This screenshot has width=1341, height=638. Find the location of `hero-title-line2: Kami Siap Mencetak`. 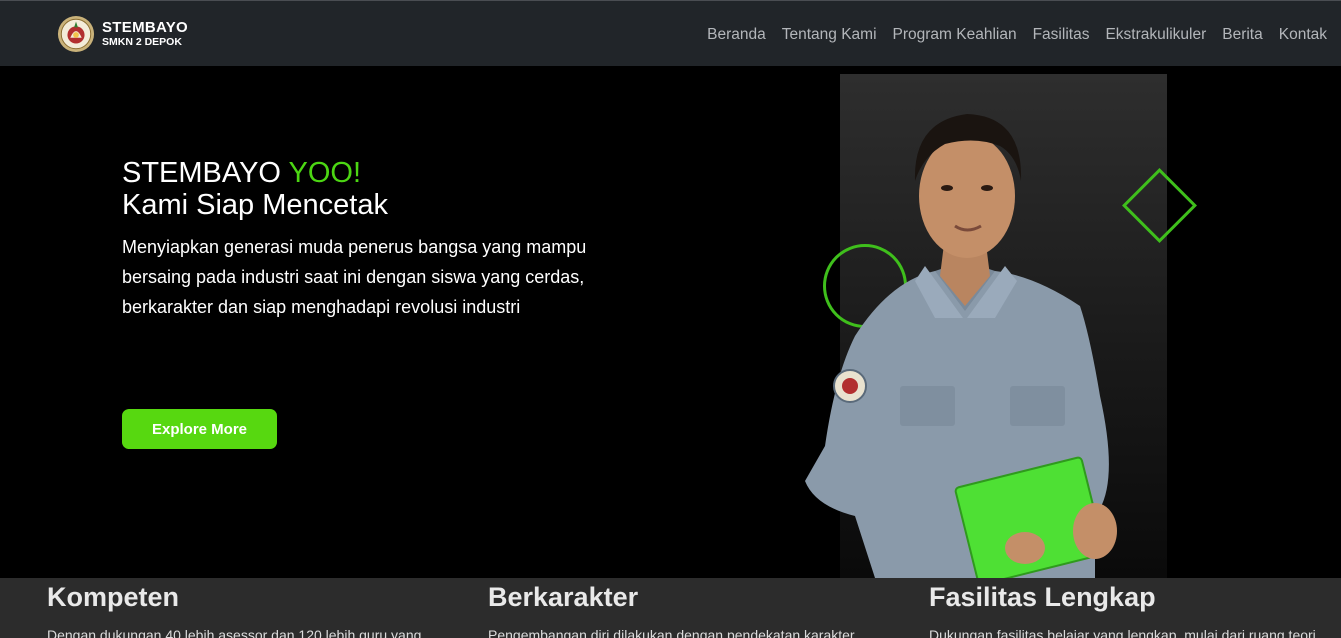

hero-title-line2: Kami Siap Mencetak is located at coordinates (255, 205).